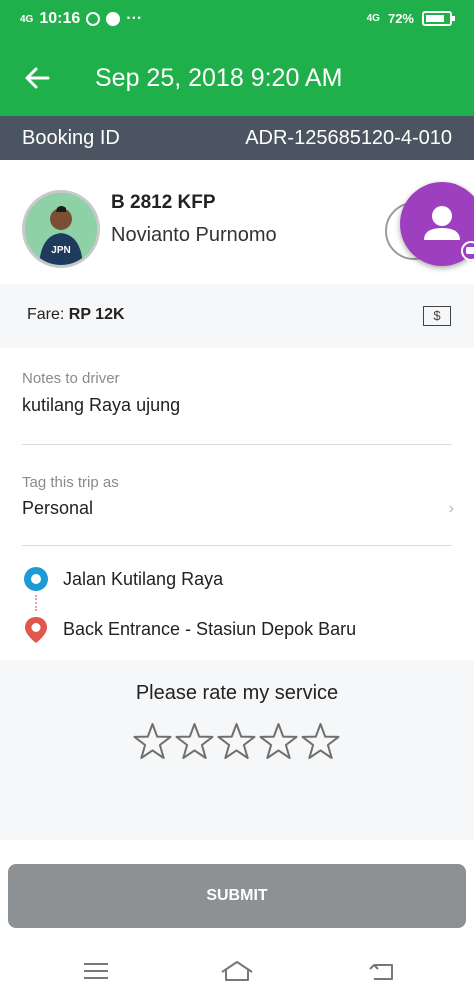 This screenshot has height=1000, width=474. I want to click on route-connector, so click(36, 603).